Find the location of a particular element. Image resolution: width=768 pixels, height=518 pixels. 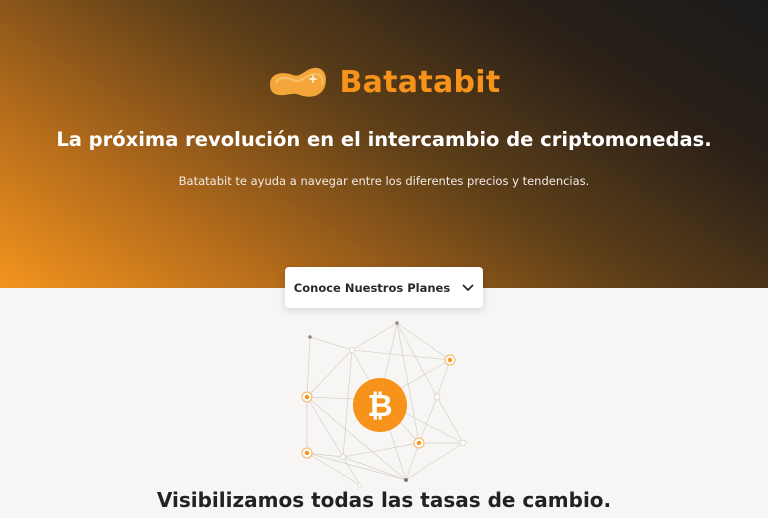

bitcoin-icon: ₿ is located at coordinates (380, 405).